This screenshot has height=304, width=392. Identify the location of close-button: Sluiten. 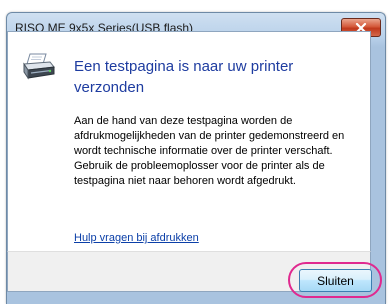
(335, 280).